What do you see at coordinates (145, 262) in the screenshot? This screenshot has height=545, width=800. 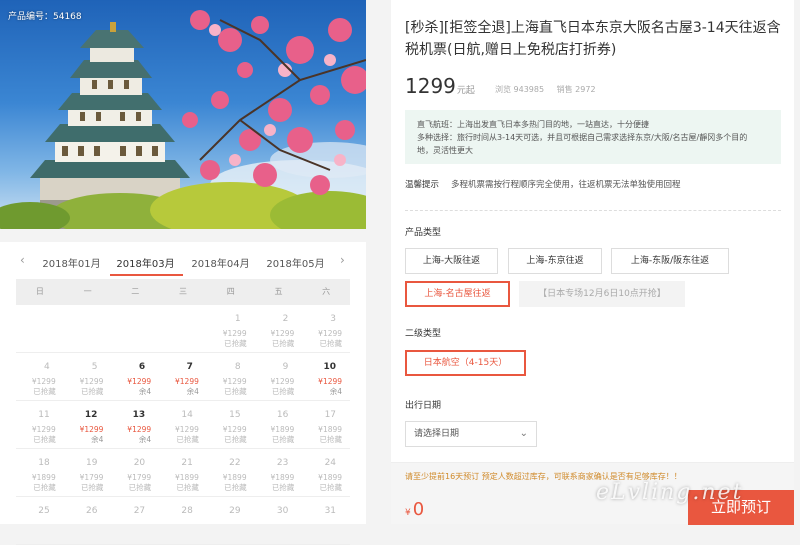 I see `month-tab-active: 2018年03月` at bounding box center [145, 262].